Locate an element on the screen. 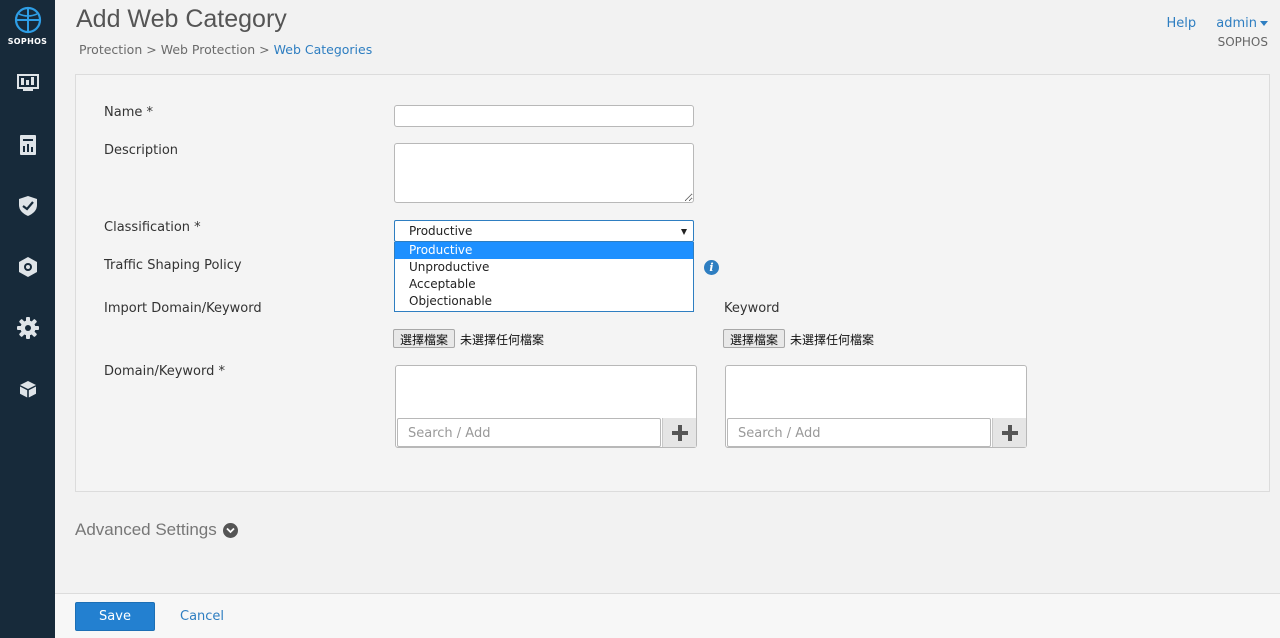 The image size is (1280, 638). keyword-file-choose-button: 選擇檔案 is located at coordinates (754, 338).